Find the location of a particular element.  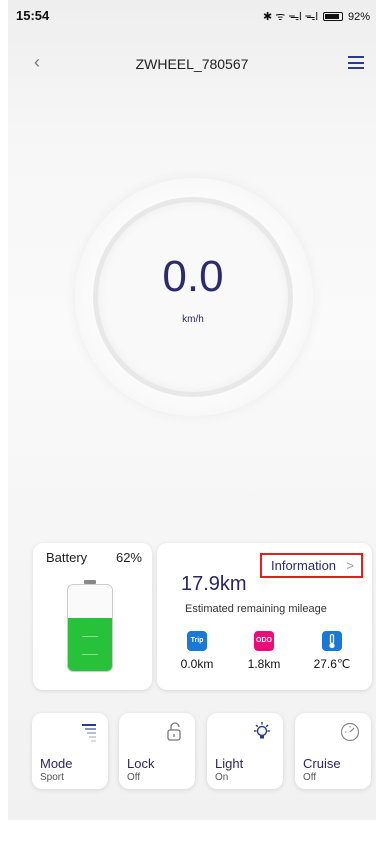

menu-icon is located at coordinates (356, 62).